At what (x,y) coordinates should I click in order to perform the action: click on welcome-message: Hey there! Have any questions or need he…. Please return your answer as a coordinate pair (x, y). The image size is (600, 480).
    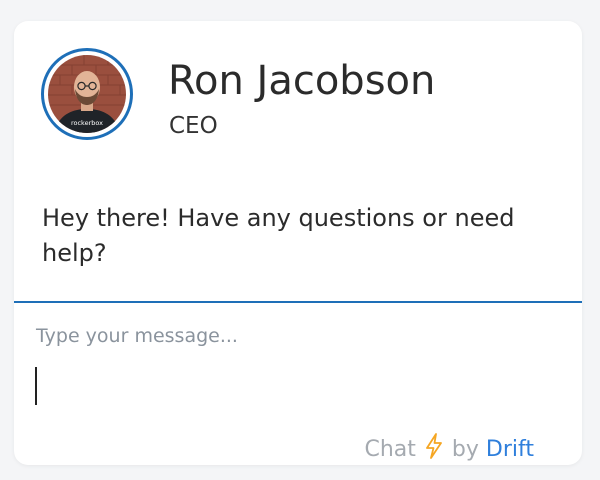
    Looking at the image, I should click on (278, 235).